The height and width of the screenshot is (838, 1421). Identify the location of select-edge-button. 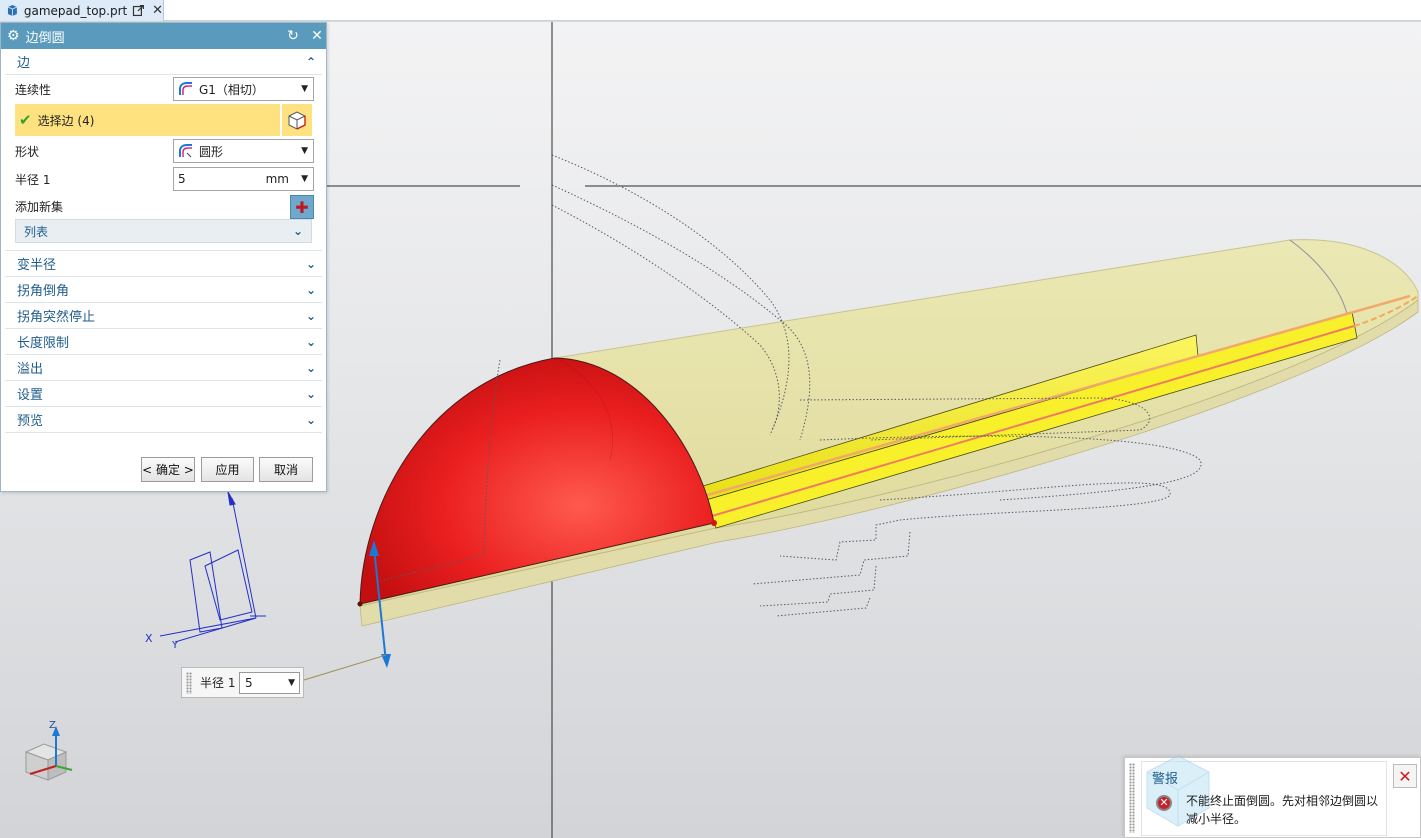
(296, 120).